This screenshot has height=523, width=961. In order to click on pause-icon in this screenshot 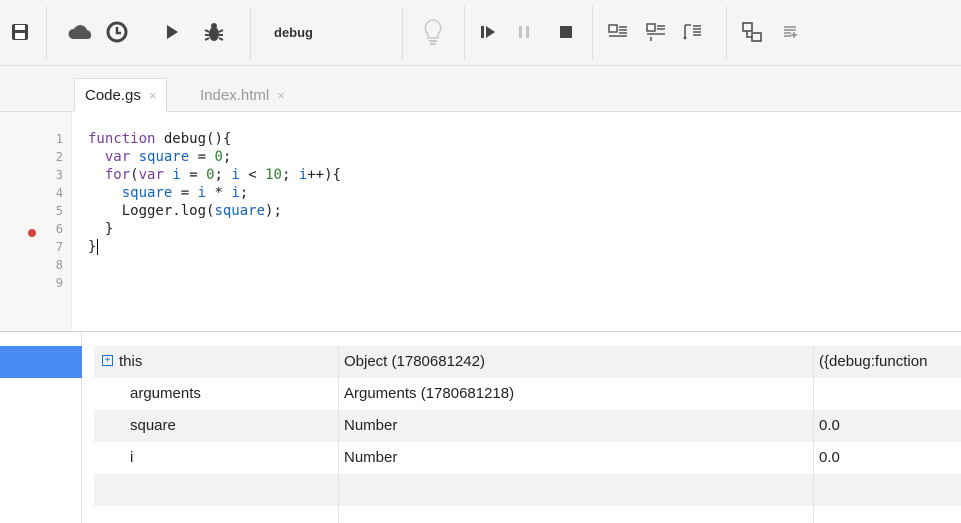, I will do `click(524, 32)`.